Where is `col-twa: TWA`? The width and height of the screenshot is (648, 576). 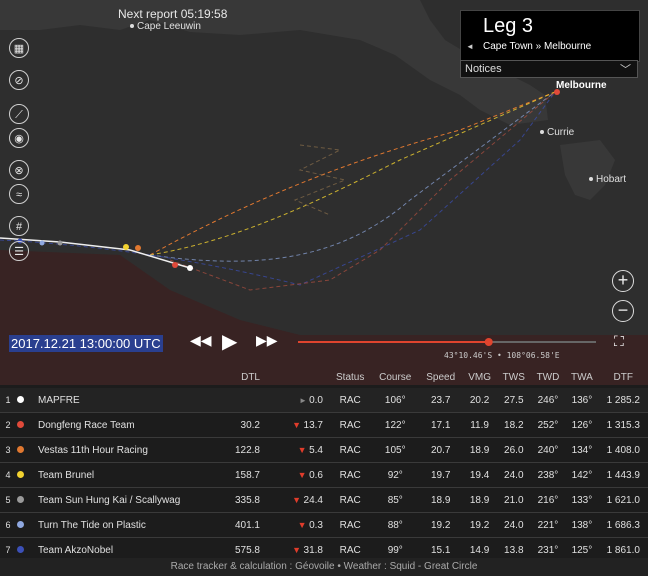
col-twa: TWA is located at coordinates (581, 377).